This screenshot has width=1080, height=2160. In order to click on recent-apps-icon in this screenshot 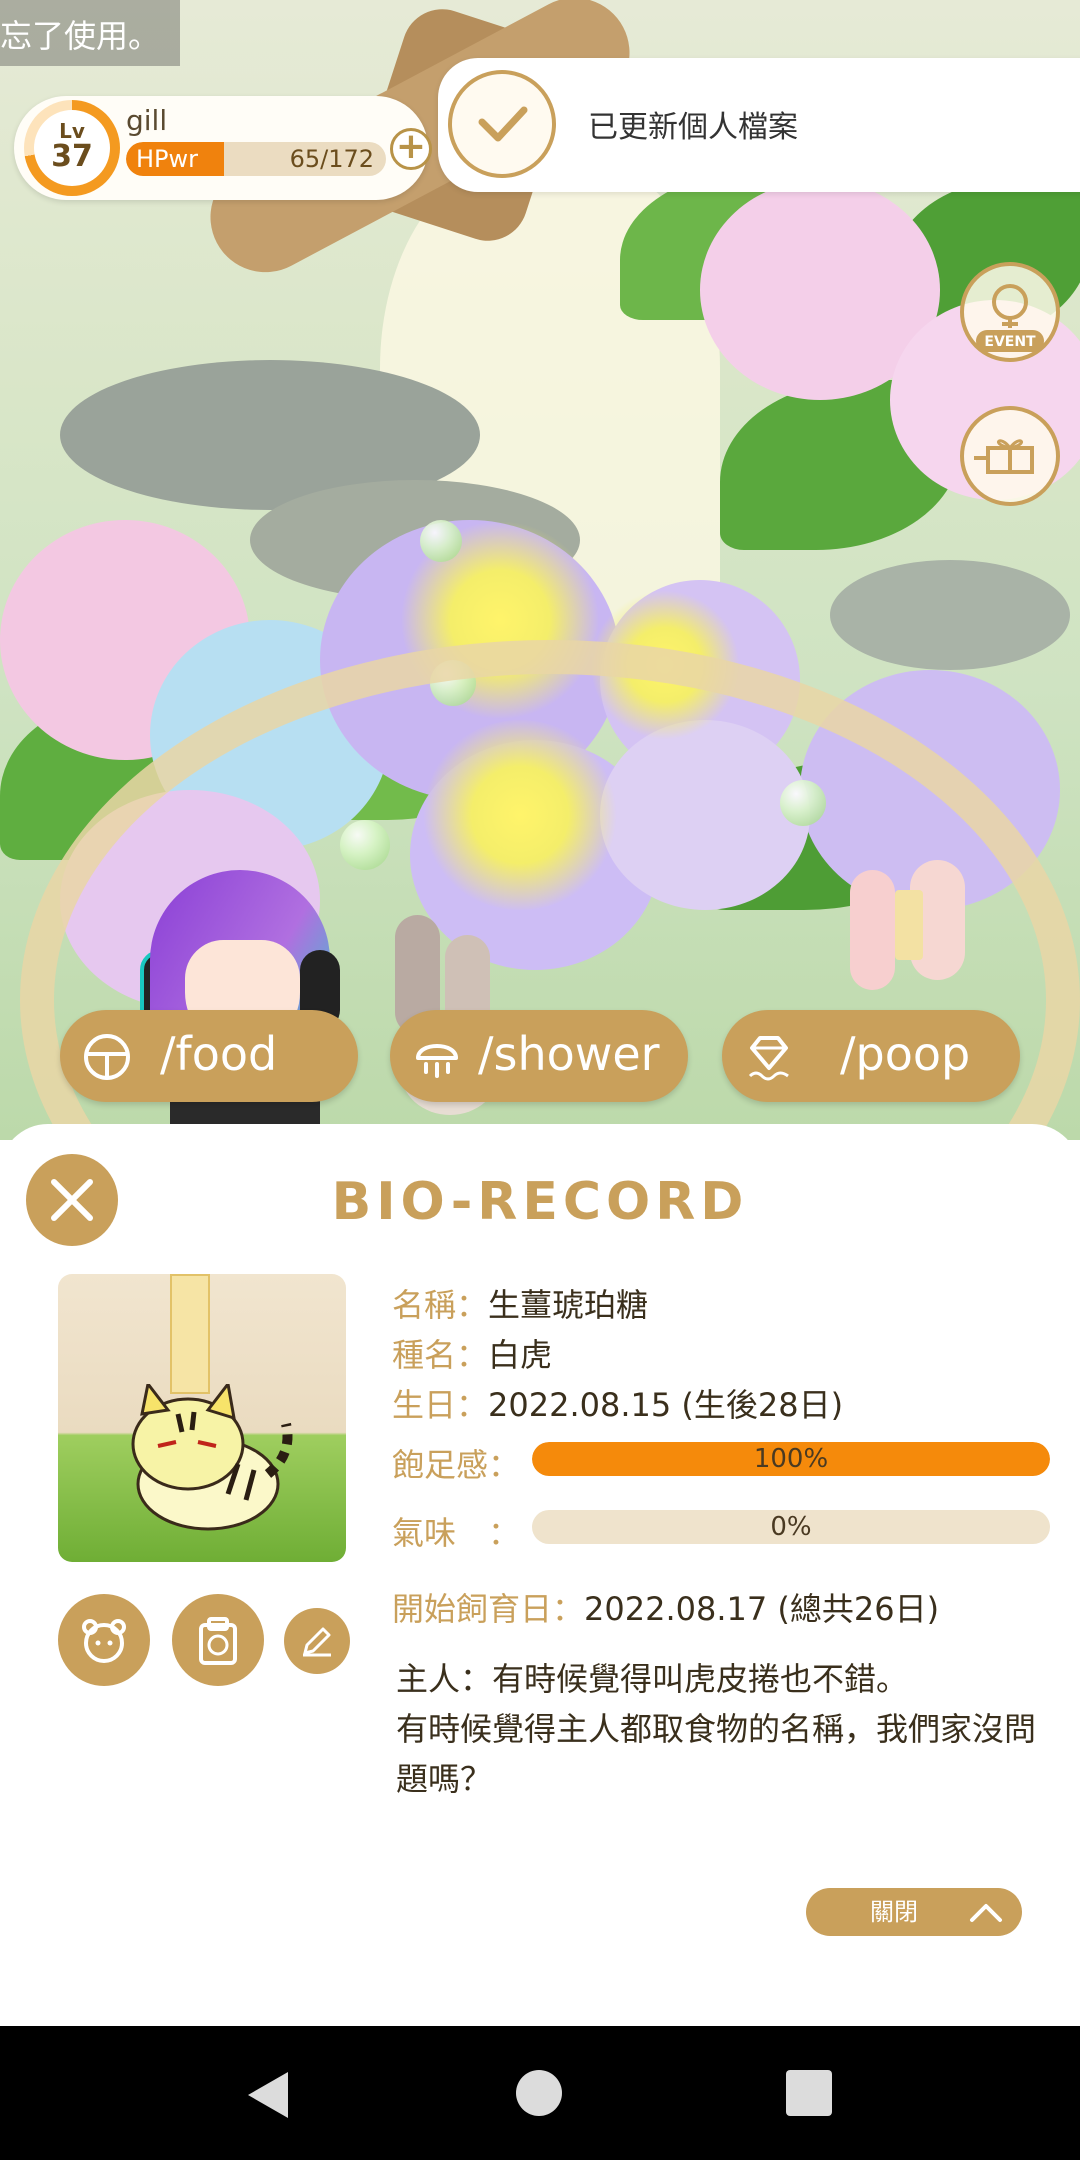, I will do `click(809, 2093)`.